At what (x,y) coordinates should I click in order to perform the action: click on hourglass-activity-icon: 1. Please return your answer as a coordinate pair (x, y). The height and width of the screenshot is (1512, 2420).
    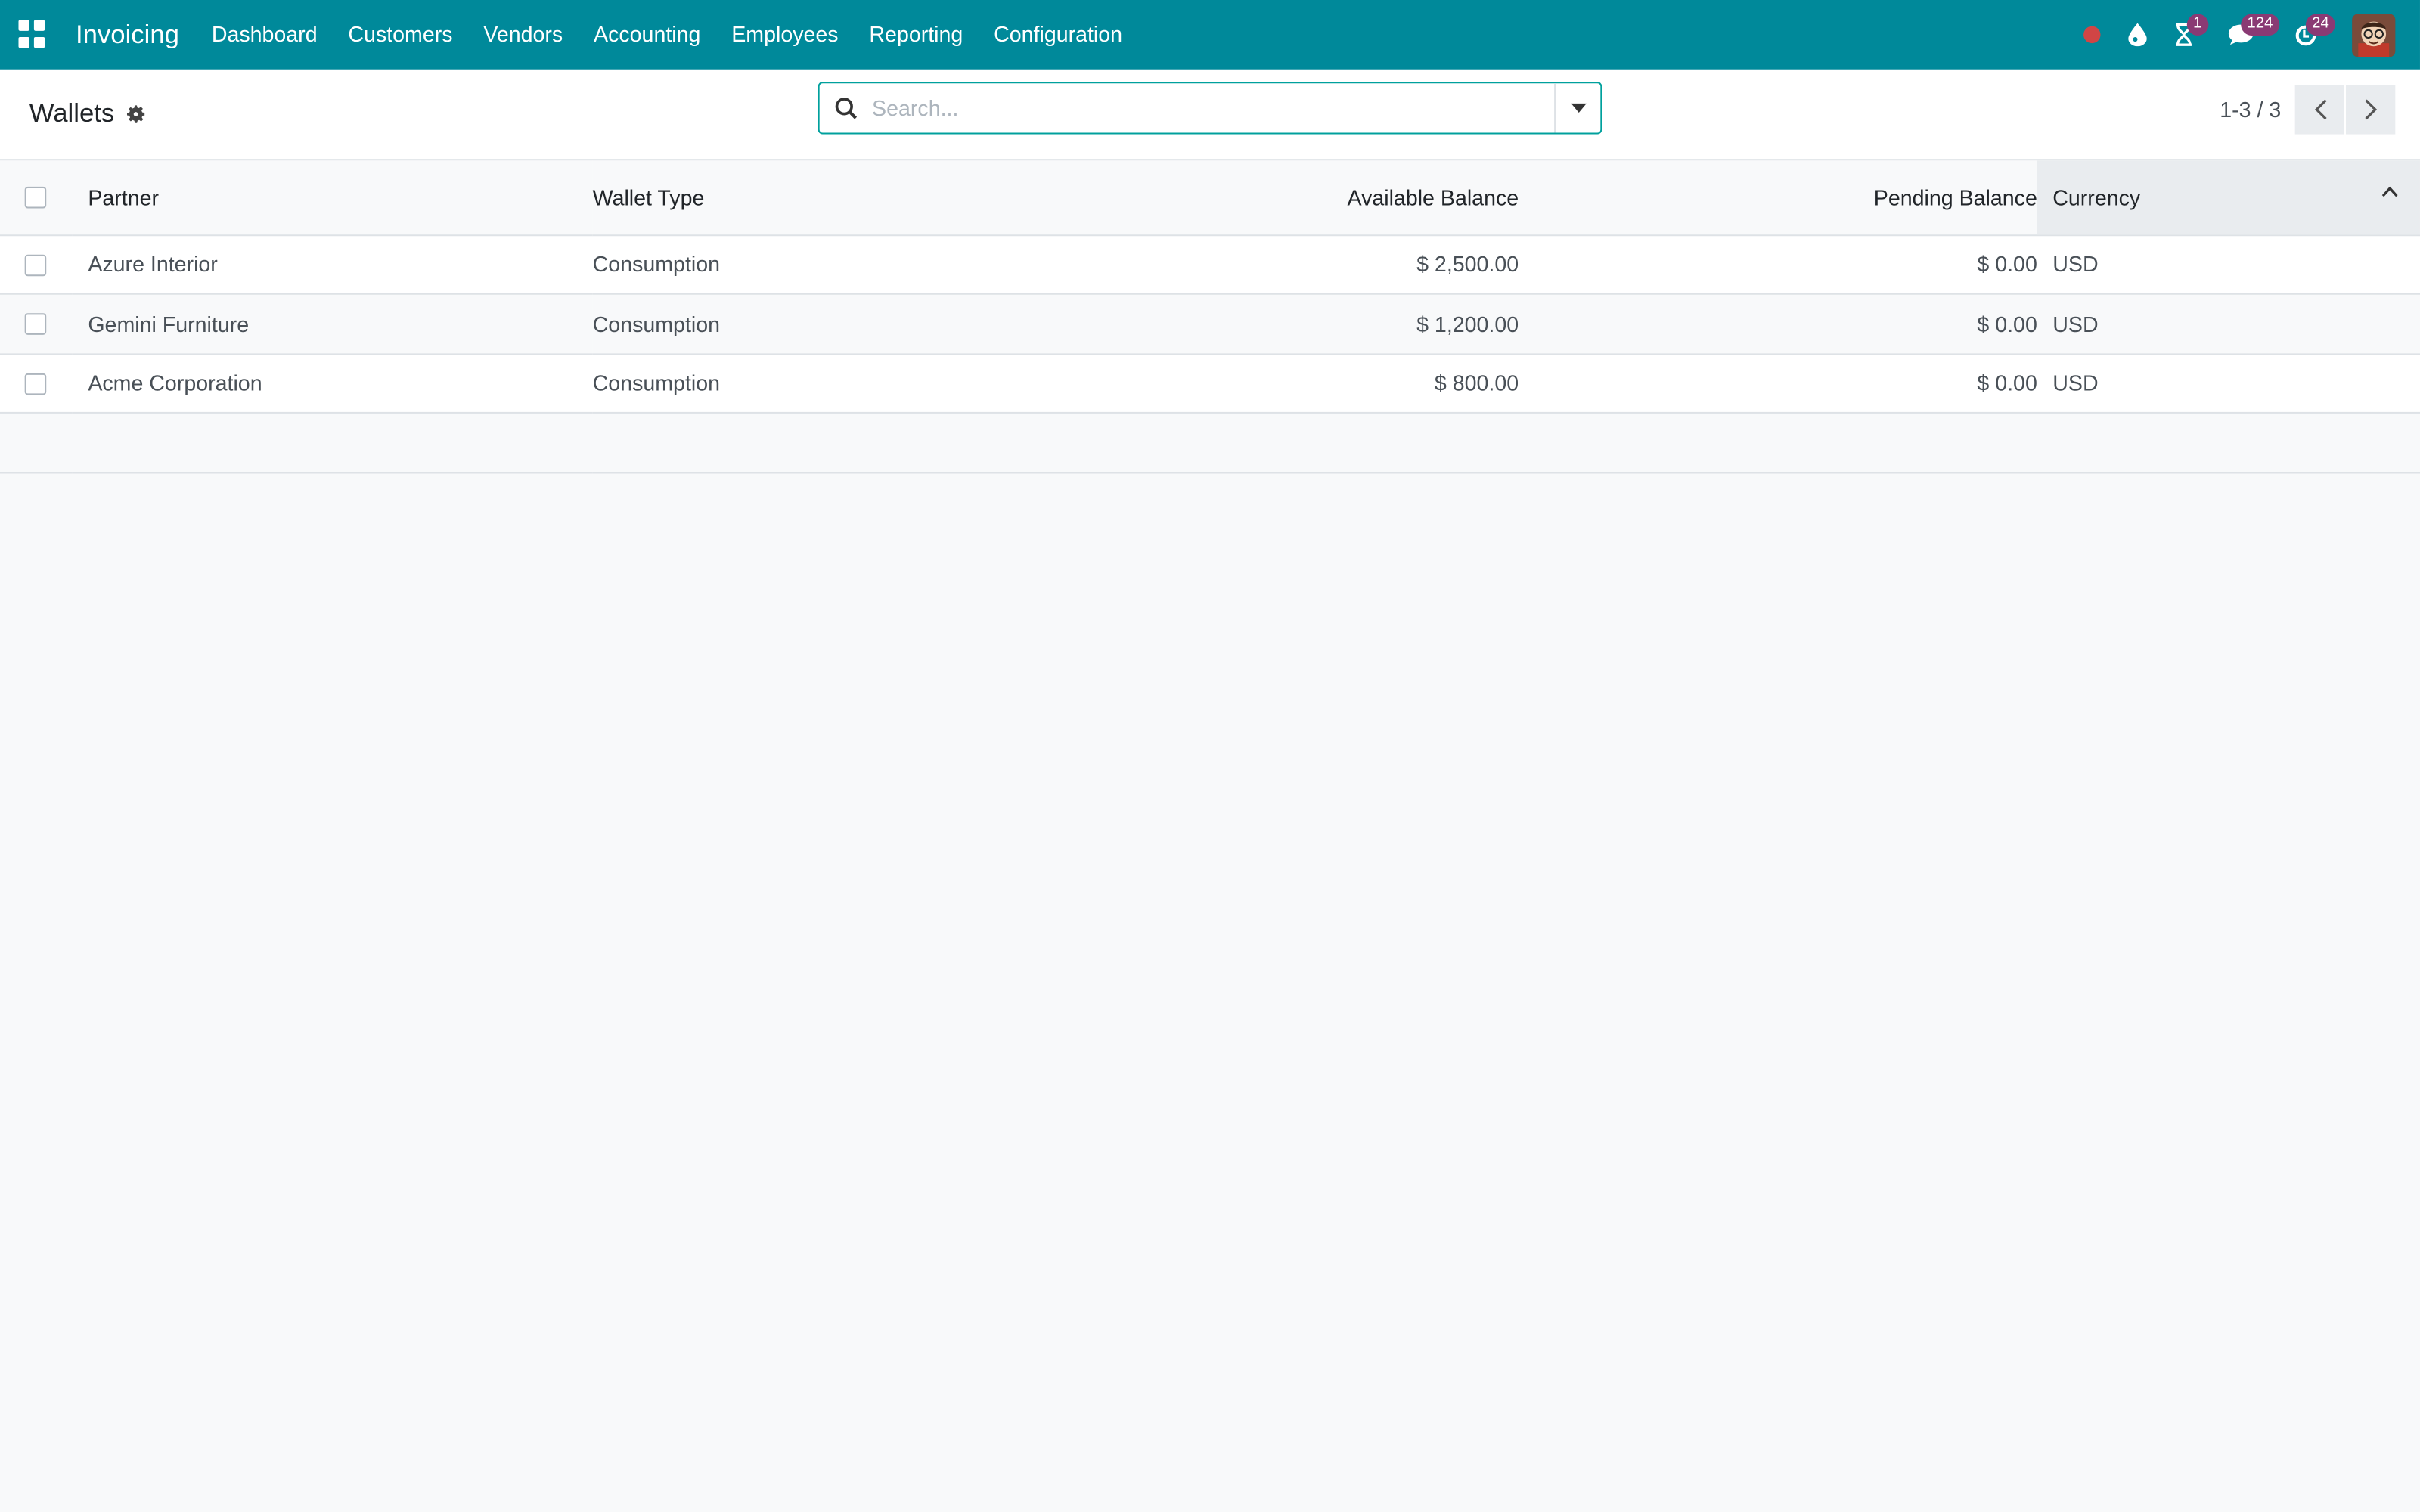
    Looking at the image, I should click on (2184, 35).